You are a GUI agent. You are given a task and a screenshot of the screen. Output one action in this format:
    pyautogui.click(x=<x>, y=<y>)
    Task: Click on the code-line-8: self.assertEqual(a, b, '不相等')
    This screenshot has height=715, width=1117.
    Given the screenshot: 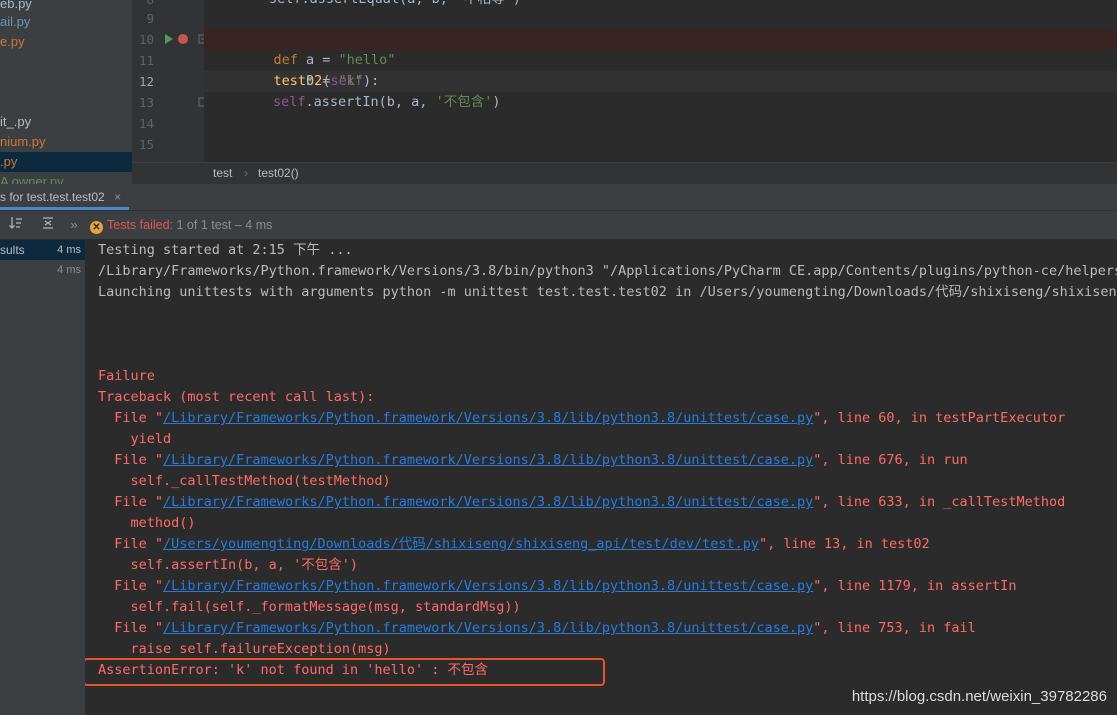 What is the action you would take?
    pyautogui.click(x=660, y=5)
    